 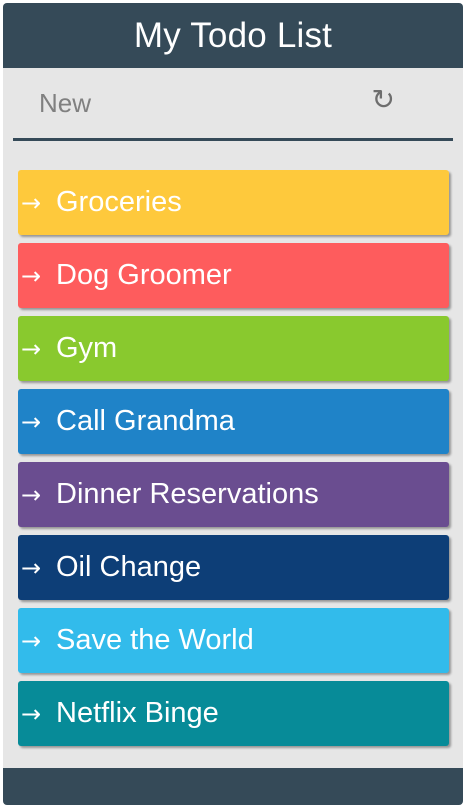 I want to click on todo-item-netflix-binge: → Netflix Binge, so click(x=233, y=713).